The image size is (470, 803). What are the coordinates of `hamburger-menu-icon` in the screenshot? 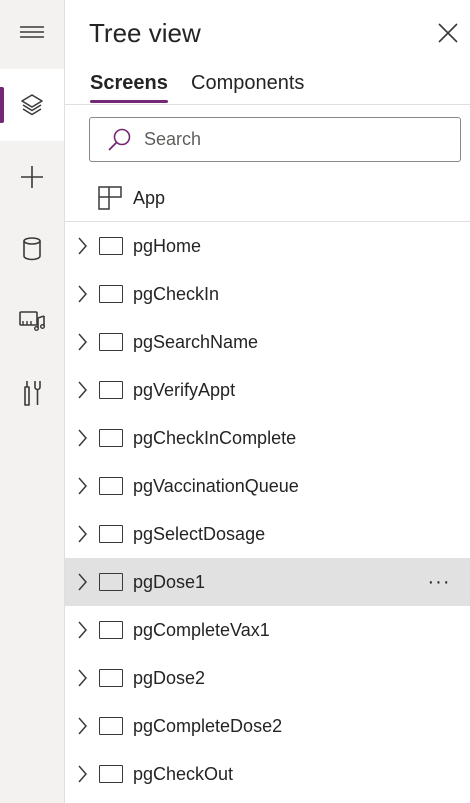 It's located at (32, 32).